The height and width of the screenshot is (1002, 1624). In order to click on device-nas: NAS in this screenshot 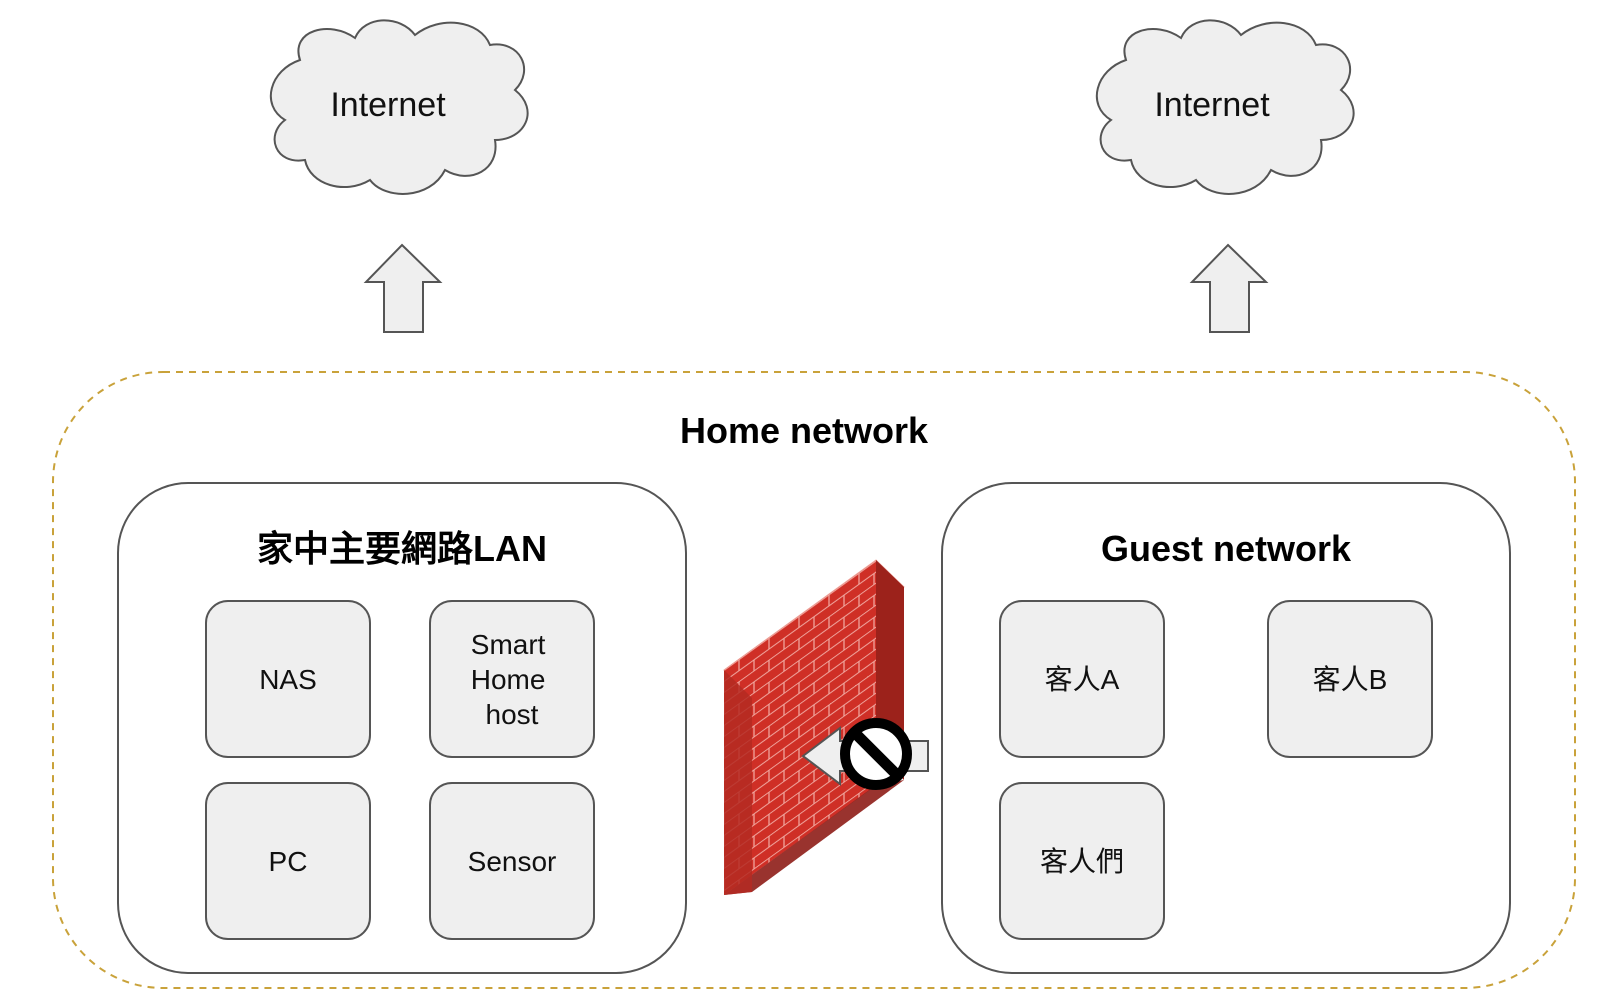, I will do `click(288, 679)`.